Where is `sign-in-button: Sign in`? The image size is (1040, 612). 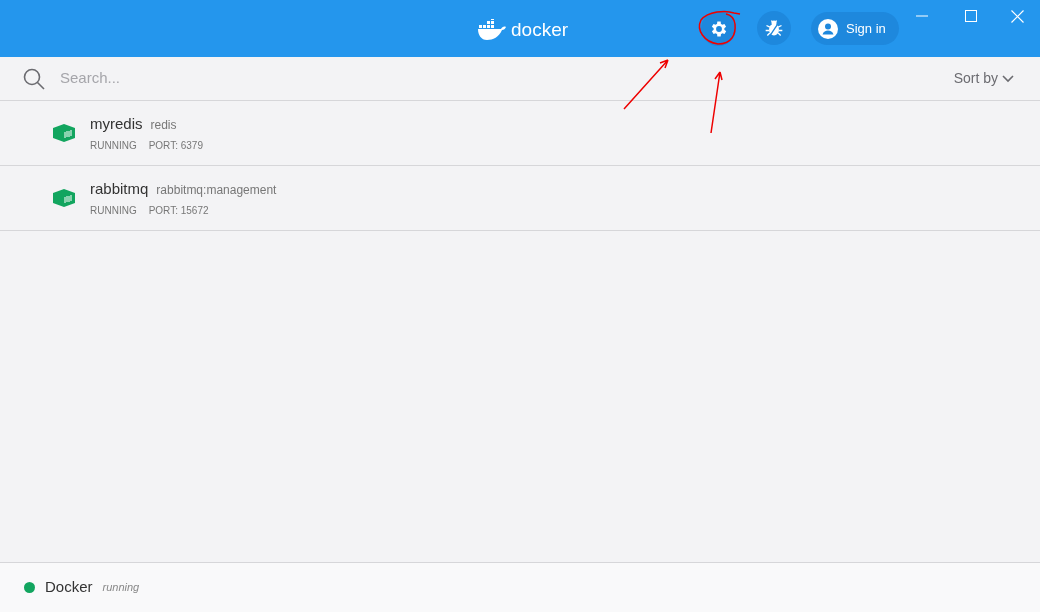 sign-in-button: Sign in is located at coordinates (855, 28).